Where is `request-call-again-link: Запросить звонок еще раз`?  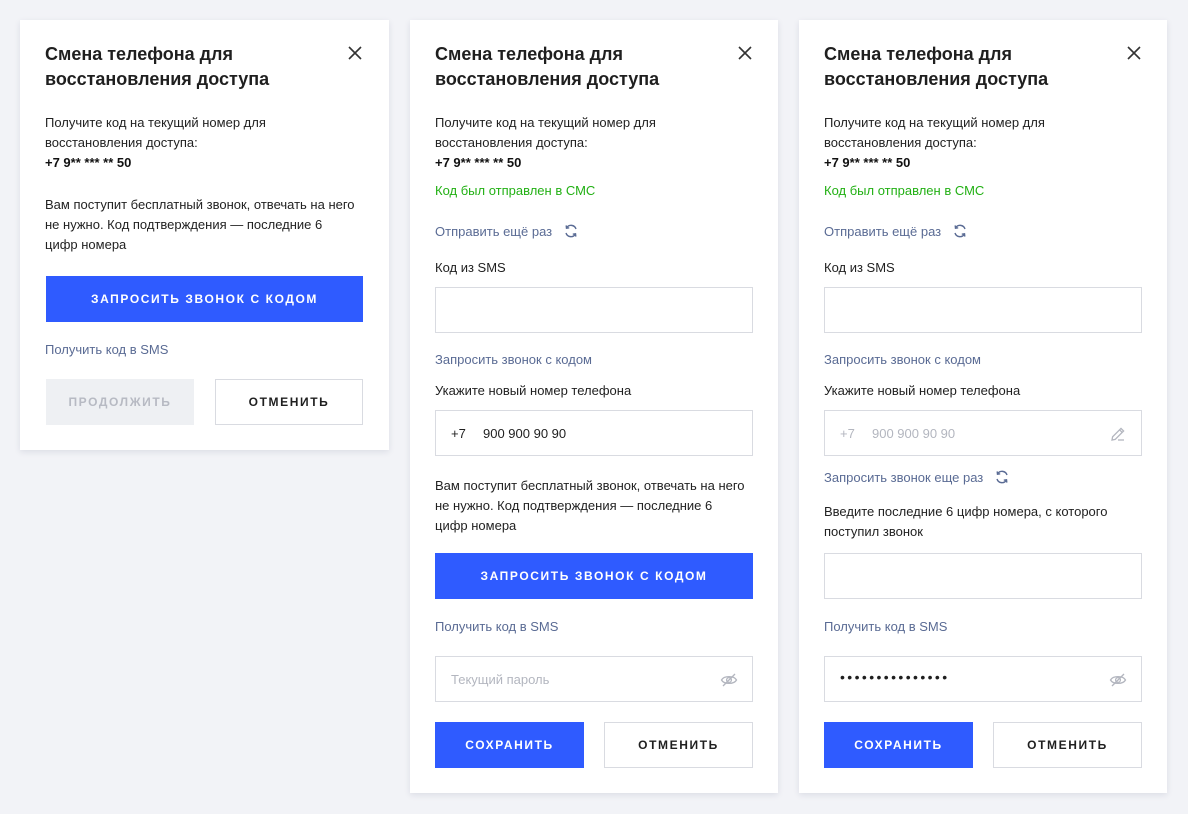
request-call-again-link: Запросить звонок еще раз is located at coordinates (903, 477).